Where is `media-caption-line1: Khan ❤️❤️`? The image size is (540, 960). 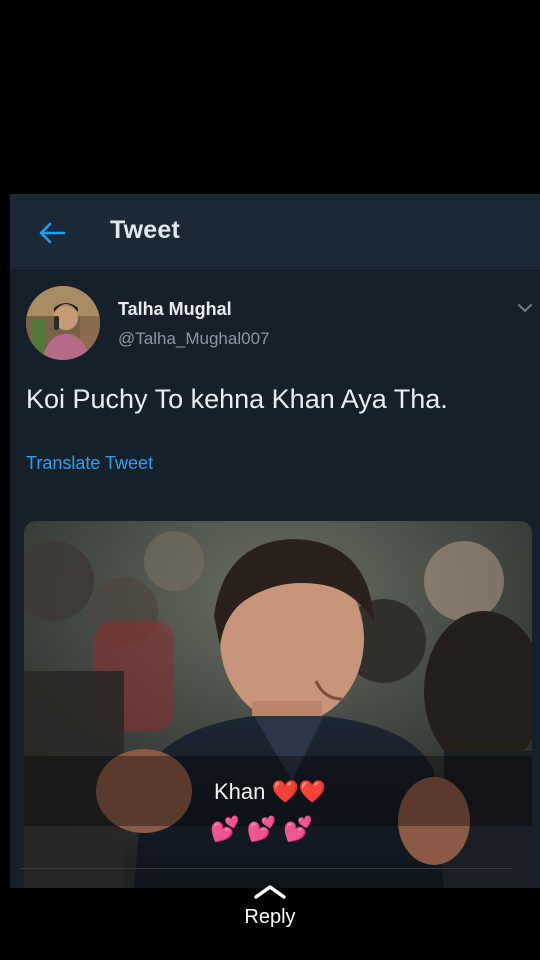
media-caption-line1: Khan ❤️❤️ is located at coordinates (270, 791).